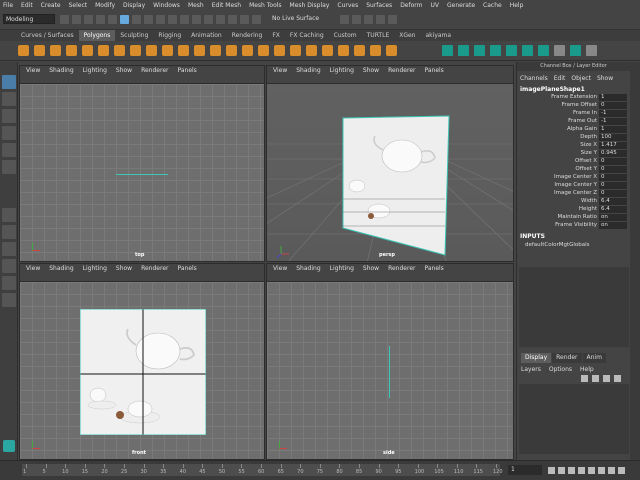  I want to click on scale-tool-icon, so click(9, 167).